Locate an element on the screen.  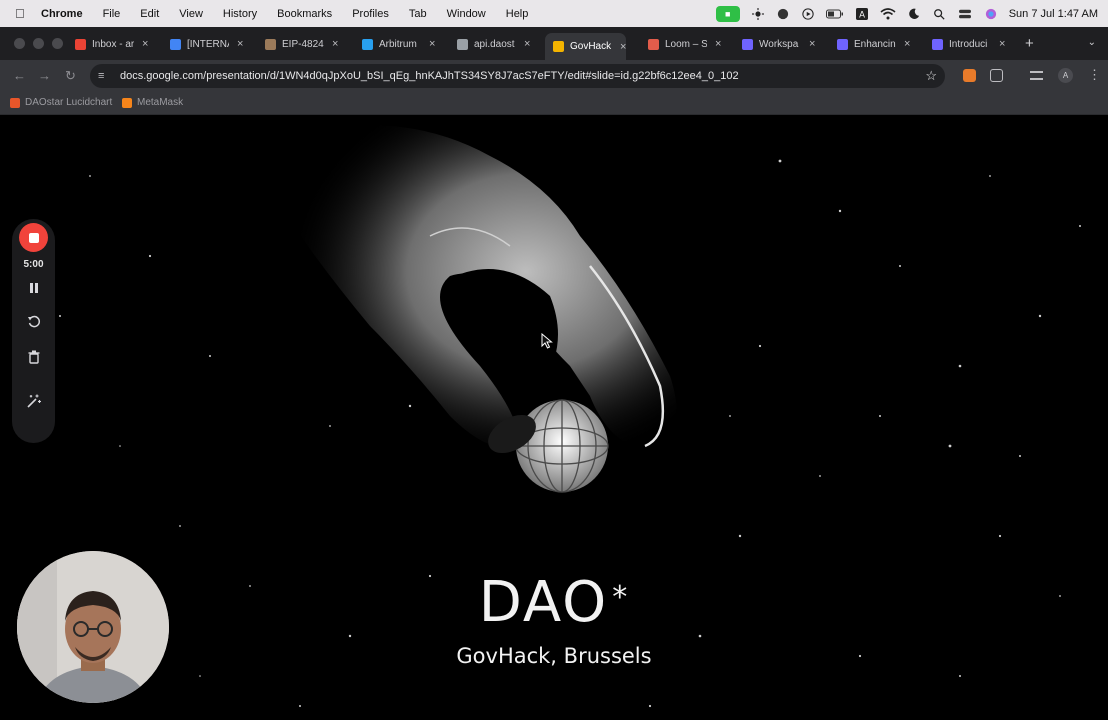
webcam-bubble is located at coordinates (93, 627).